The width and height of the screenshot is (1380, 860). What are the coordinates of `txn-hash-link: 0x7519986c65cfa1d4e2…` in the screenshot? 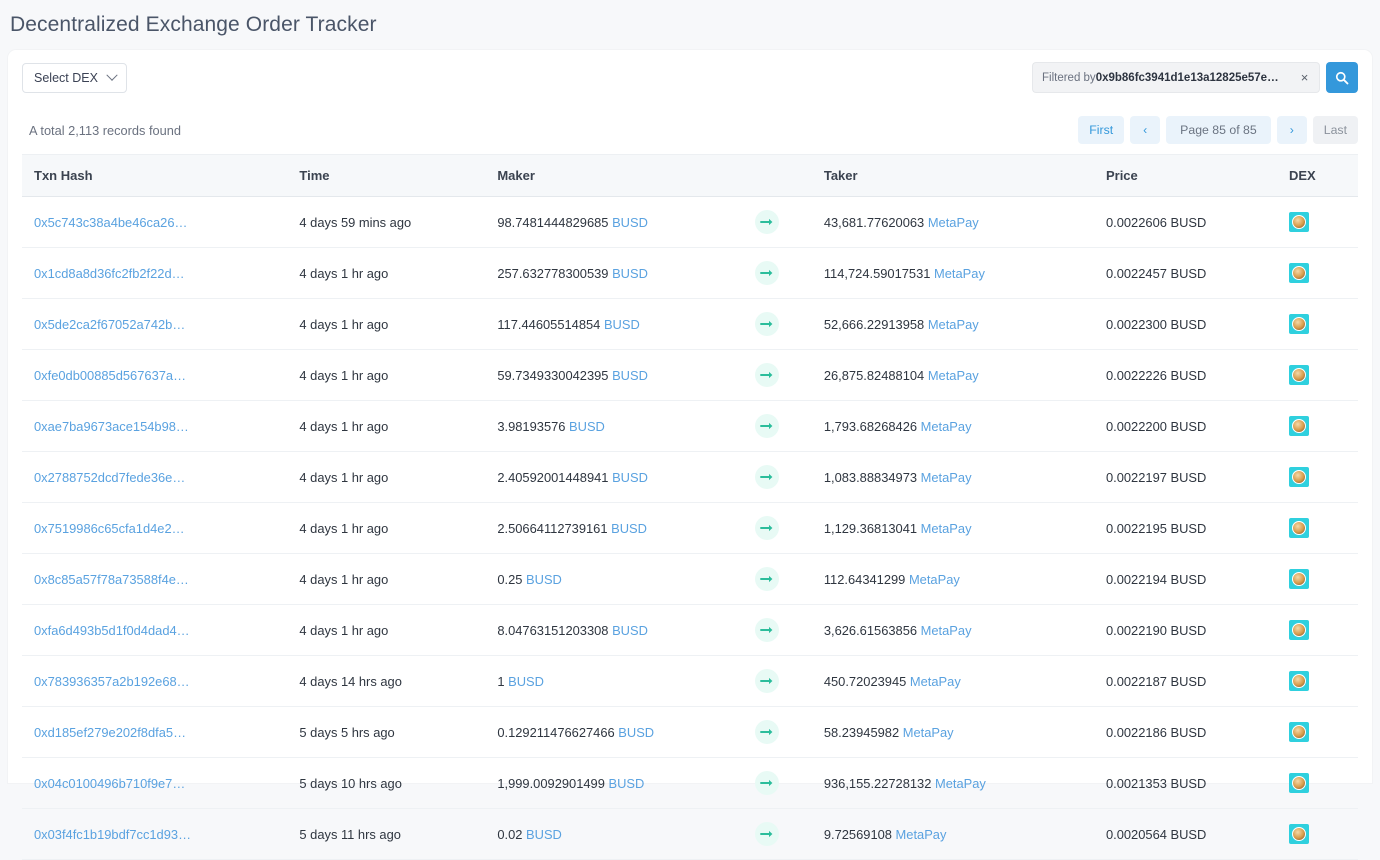 It's located at (109, 528).